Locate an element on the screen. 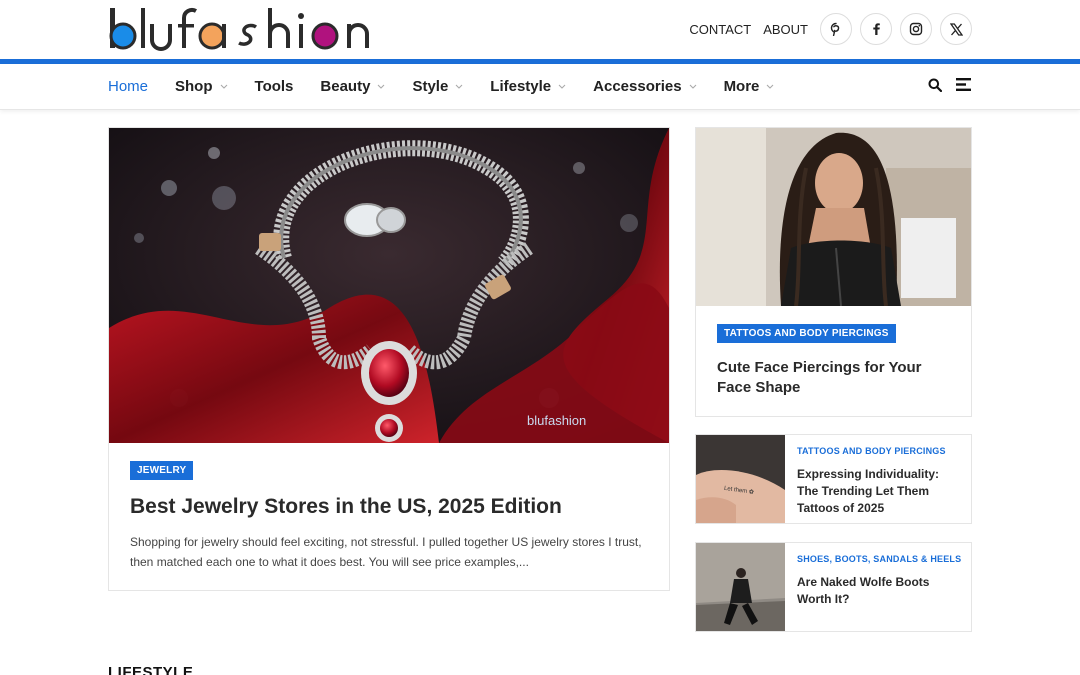  nav-item-lifestyle: Lifestyle is located at coordinates (528, 86).